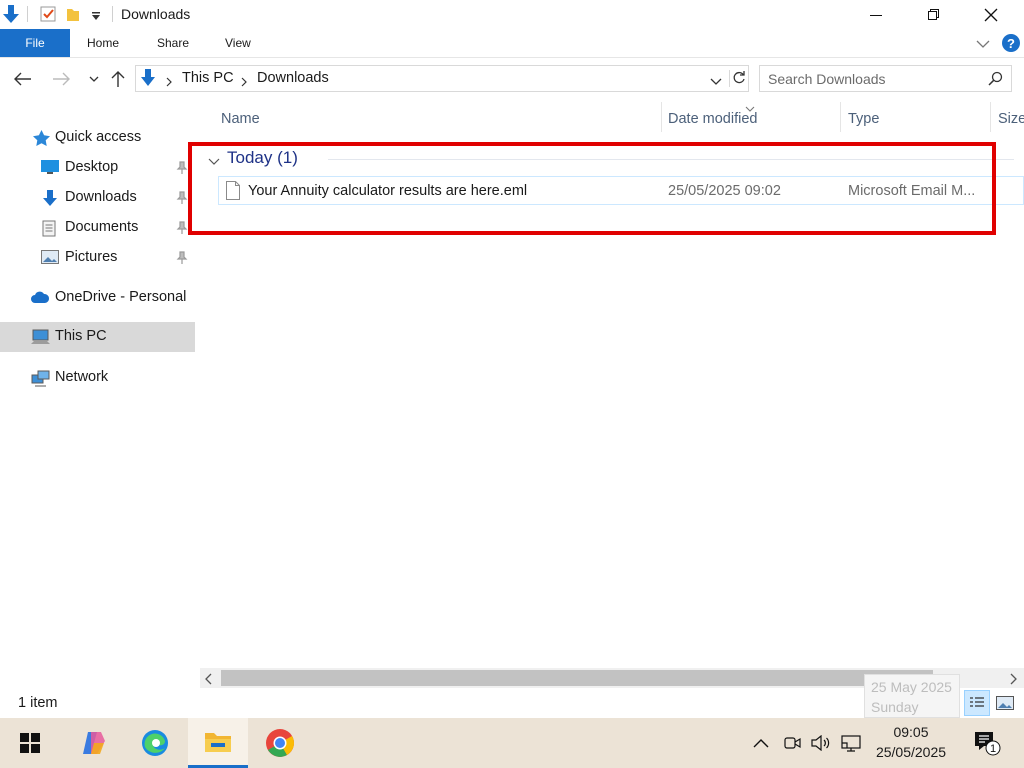  Describe the element at coordinates (73, 14) in the screenshot. I see `new-folder-icon` at that location.